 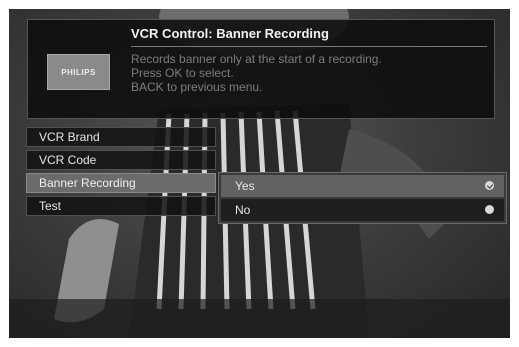 I want to click on info-title: VCR Control: Banner Recording, so click(x=230, y=33).